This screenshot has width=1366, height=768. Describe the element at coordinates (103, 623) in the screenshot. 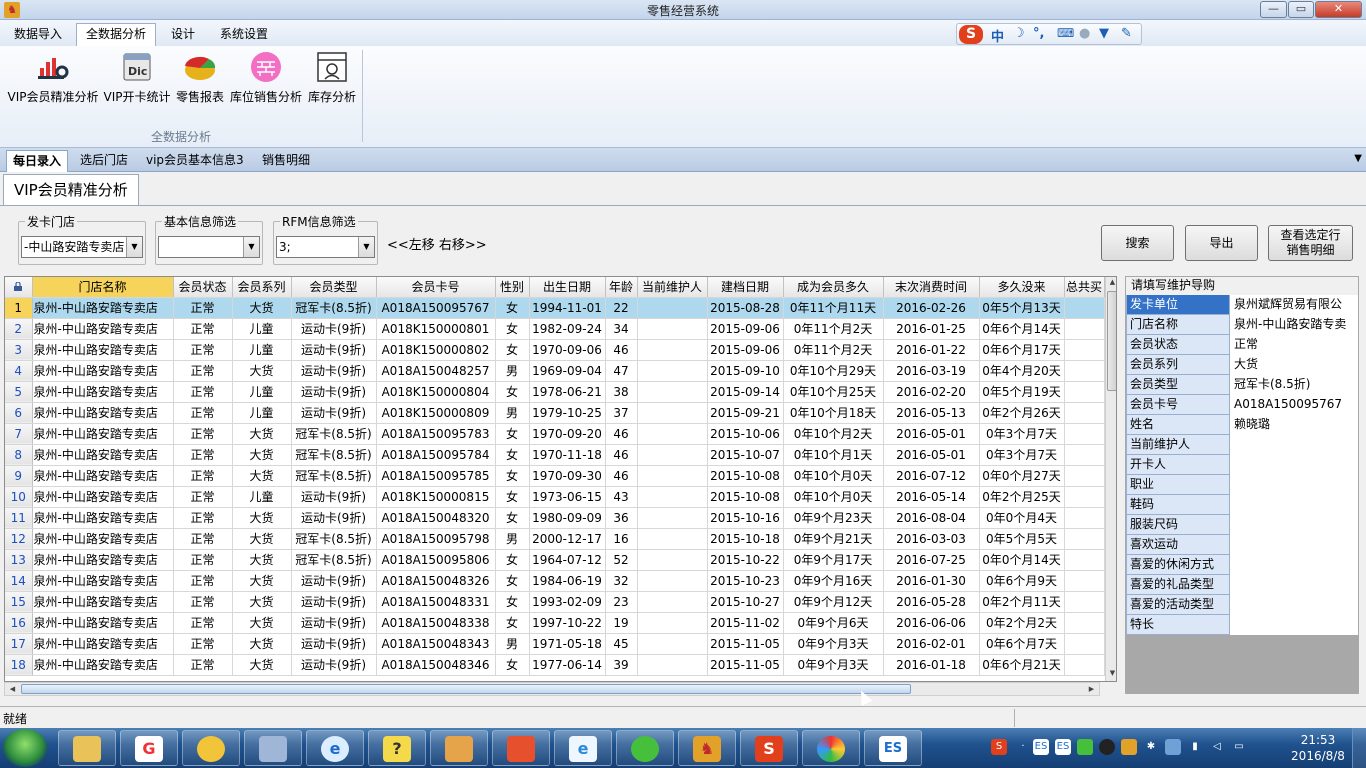

I see `table-cell: 泉州-中山路安踏专卖店` at that location.